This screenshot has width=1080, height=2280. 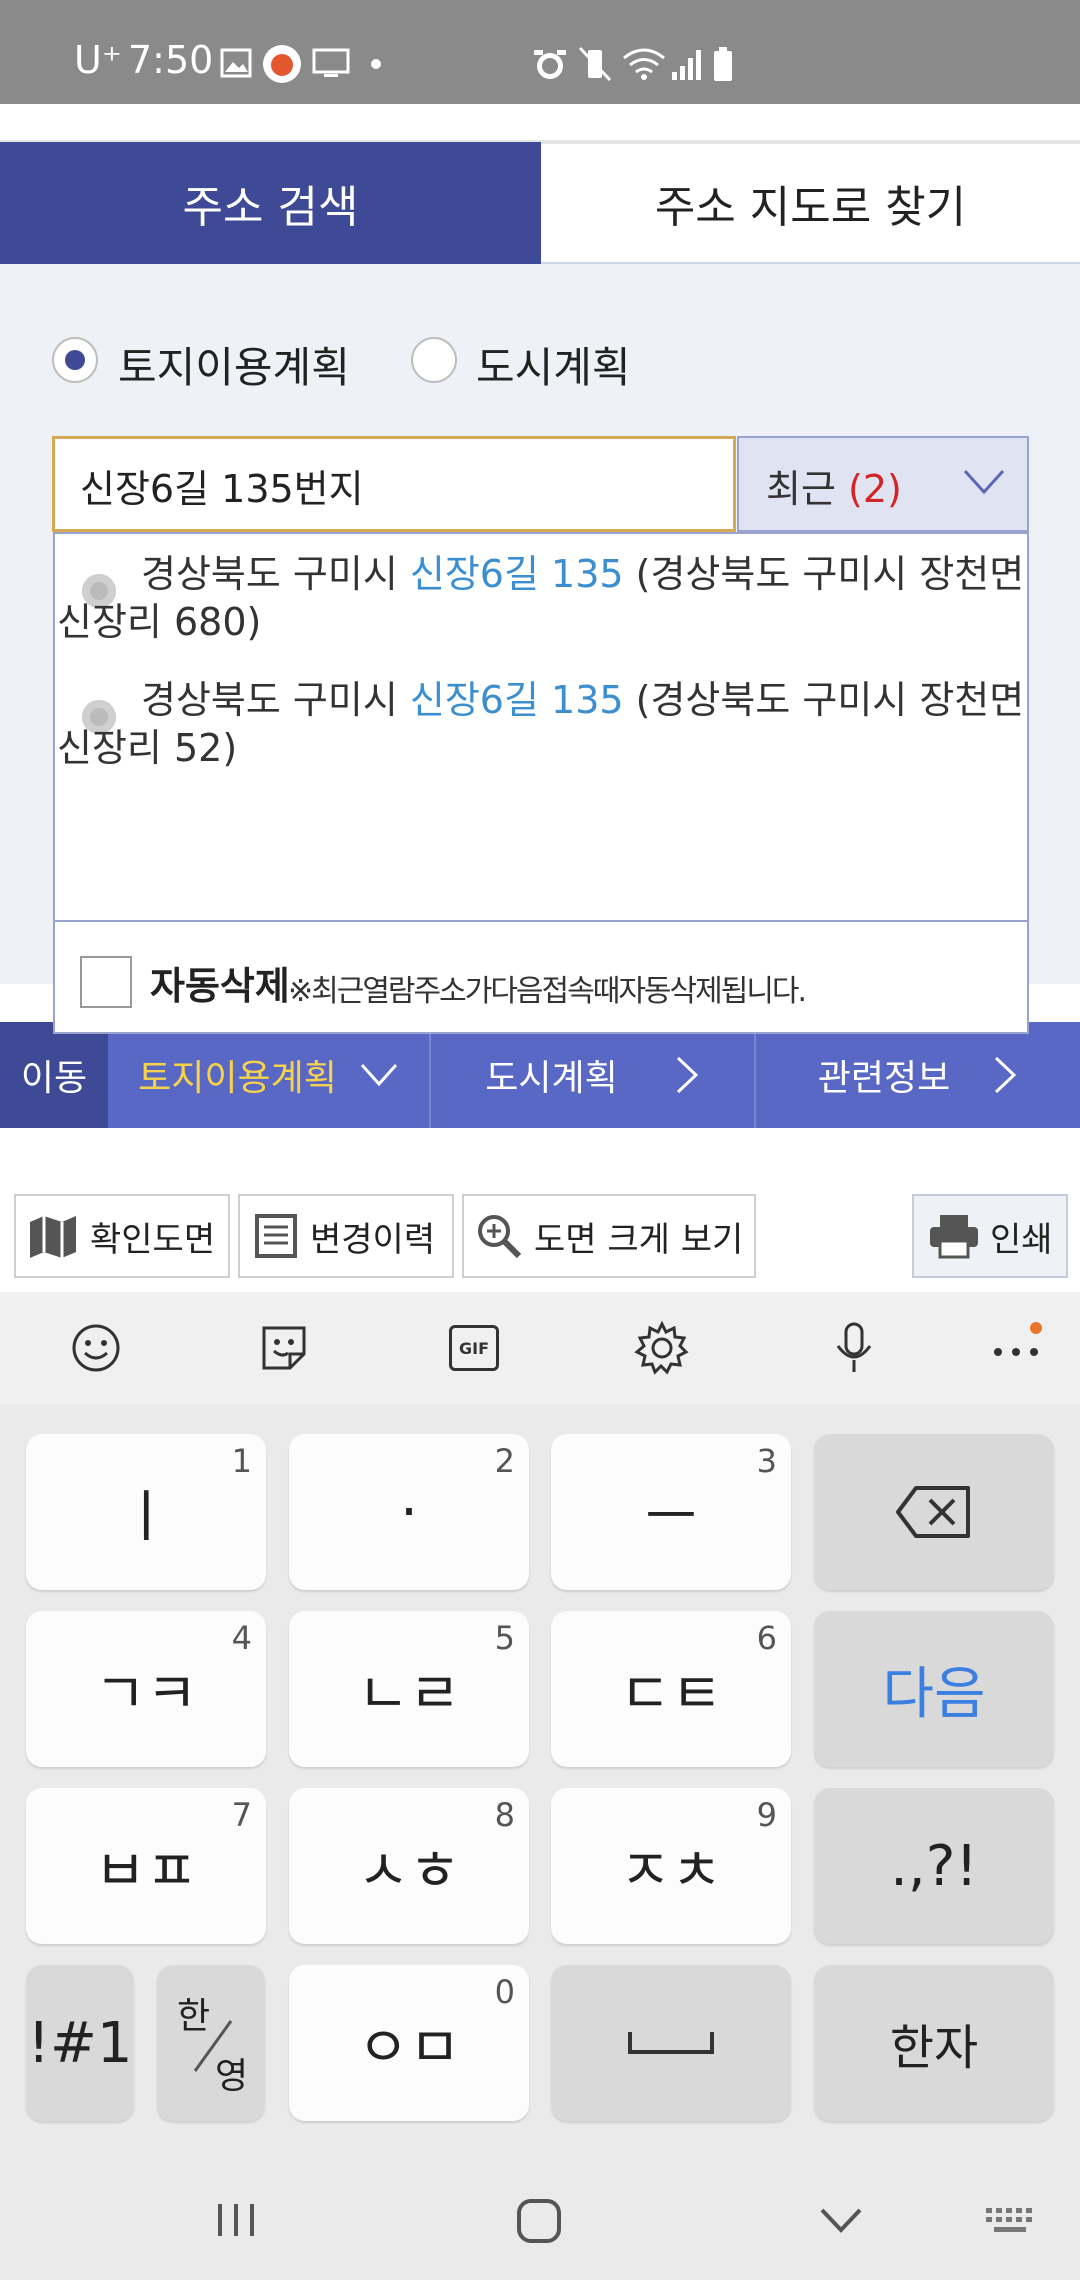 I want to click on key-number: 9, so click(x=766, y=1815).